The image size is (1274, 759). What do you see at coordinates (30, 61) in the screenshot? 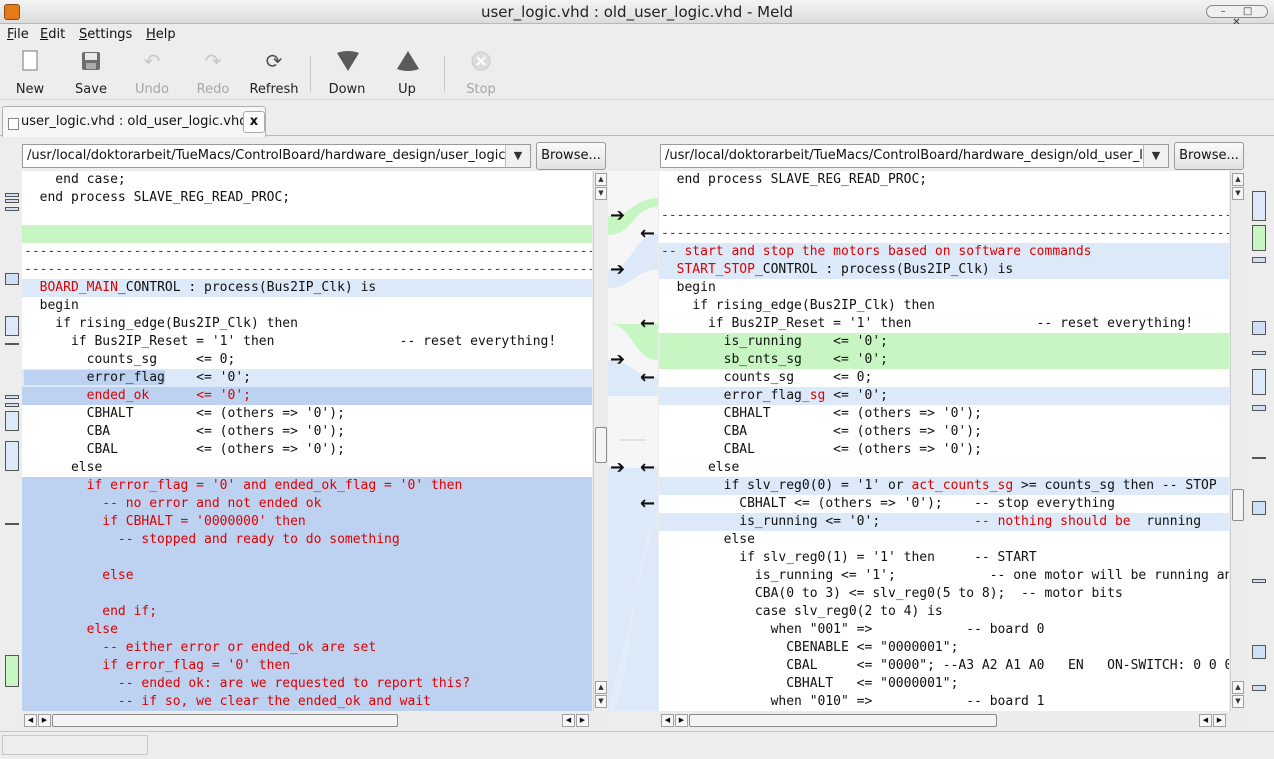
I see `new-document-icon` at bounding box center [30, 61].